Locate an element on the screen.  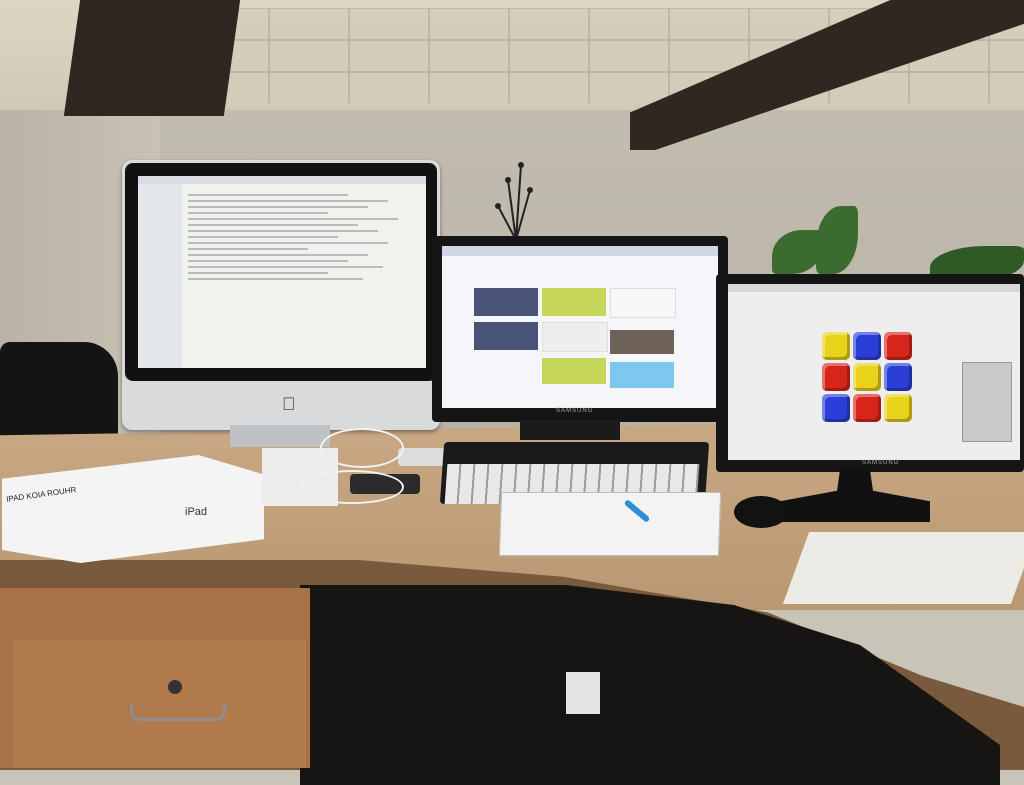
power-strip is located at coordinates (583, 693).